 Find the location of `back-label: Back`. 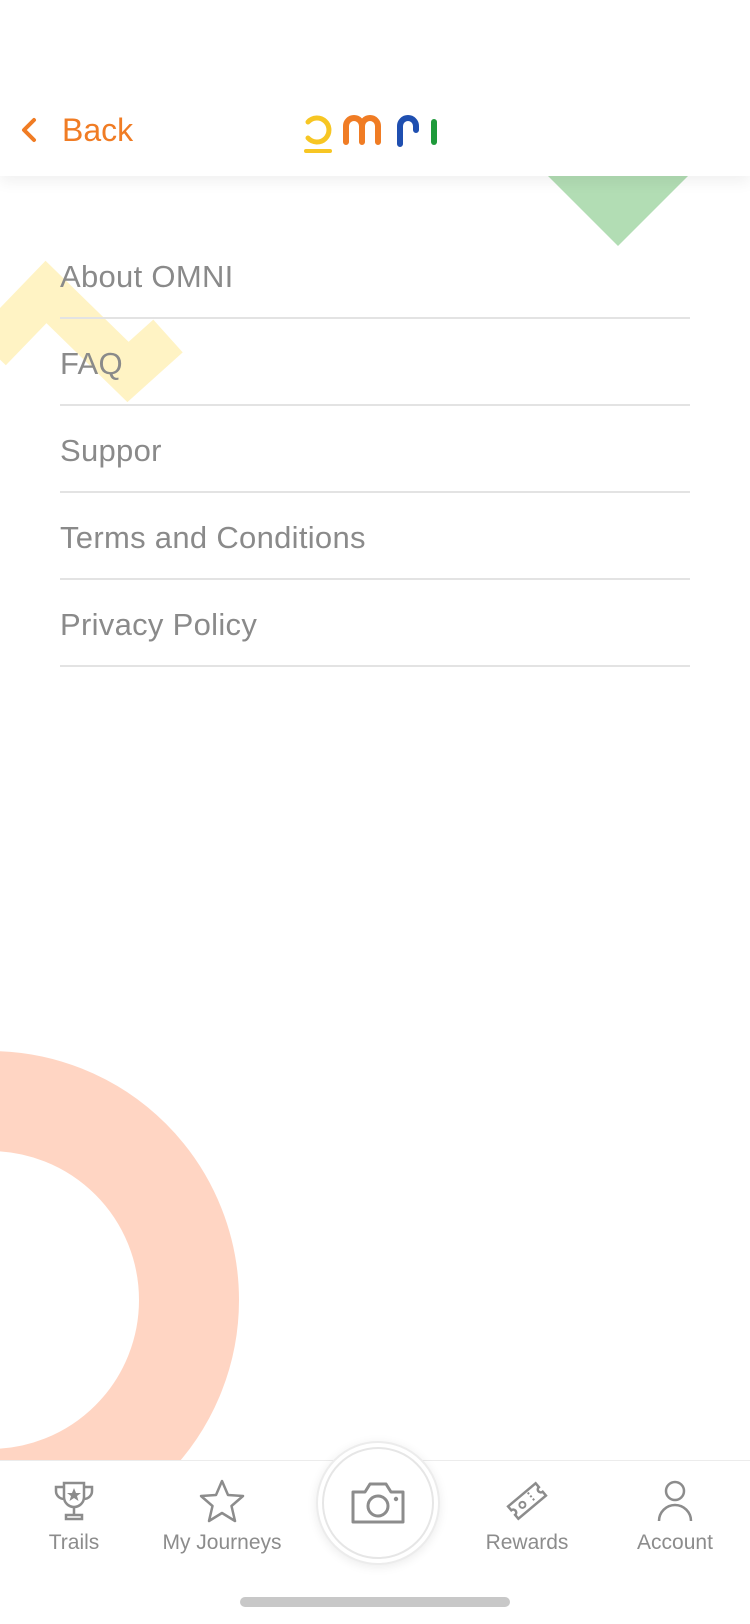

back-label: Back is located at coordinates (98, 129).